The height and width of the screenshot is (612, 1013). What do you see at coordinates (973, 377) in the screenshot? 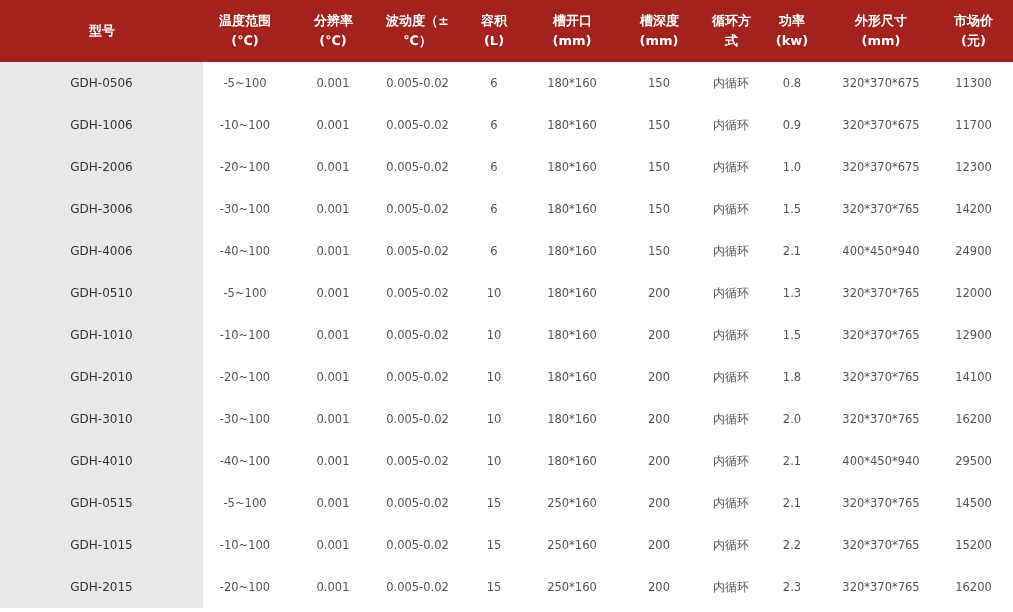
I see `table-cell: 14100` at bounding box center [973, 377].